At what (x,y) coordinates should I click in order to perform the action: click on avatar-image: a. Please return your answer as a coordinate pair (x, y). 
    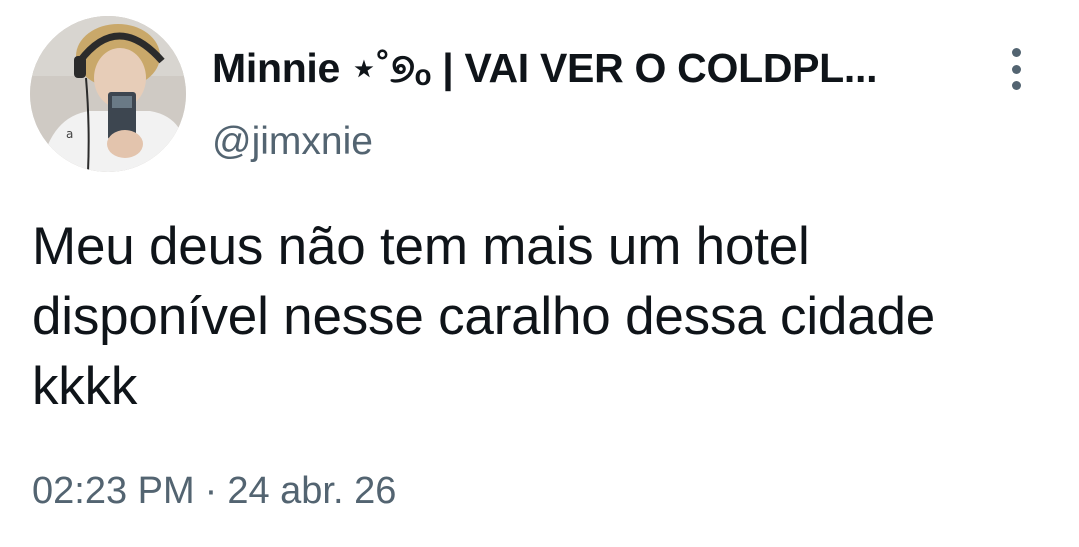
    Looking at the image, I should click on (108, 94).